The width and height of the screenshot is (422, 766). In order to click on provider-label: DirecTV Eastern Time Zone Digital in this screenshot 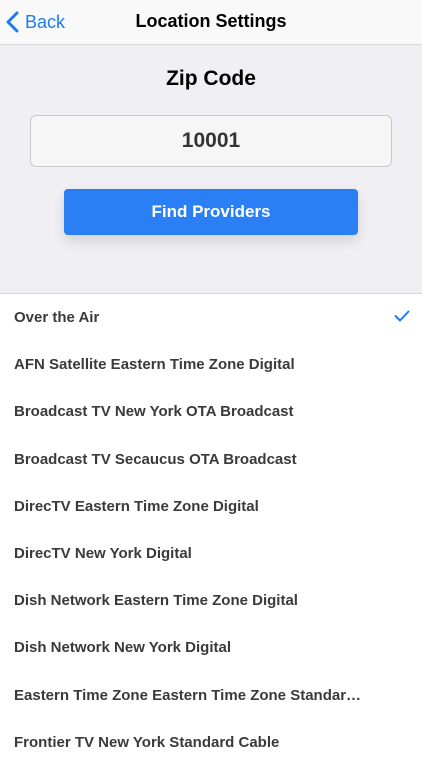, I will do `click(136, 506)`.